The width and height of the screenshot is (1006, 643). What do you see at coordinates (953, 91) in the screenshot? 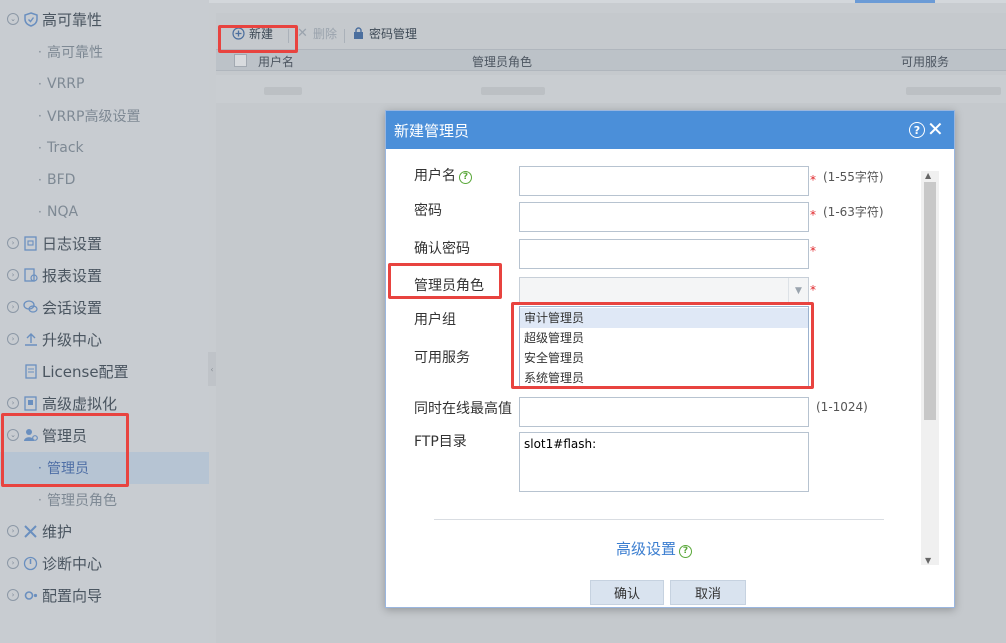
I see `redacted-cell` at bounding box center [953, 91].